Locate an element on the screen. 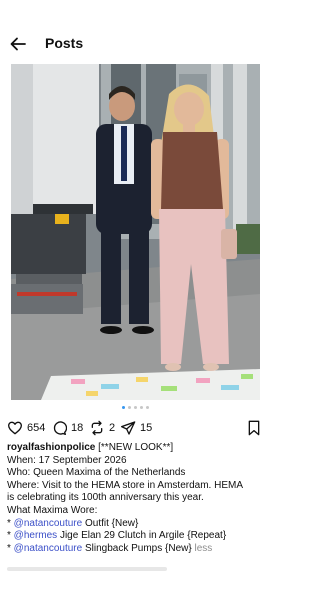 The image size is (320, 600). caption-headline: [**NEW LOOK**] is located at coordinates (136, 447).